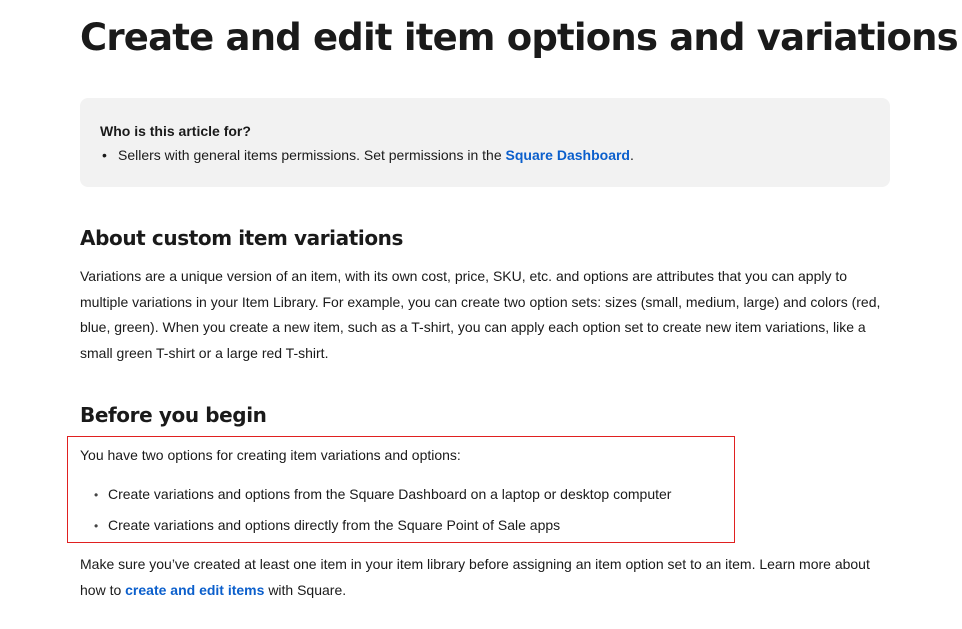  Describe the element at coordinates (175, 131) in the screenshot. I see `audience-heading: Who is this article for?` at that location.